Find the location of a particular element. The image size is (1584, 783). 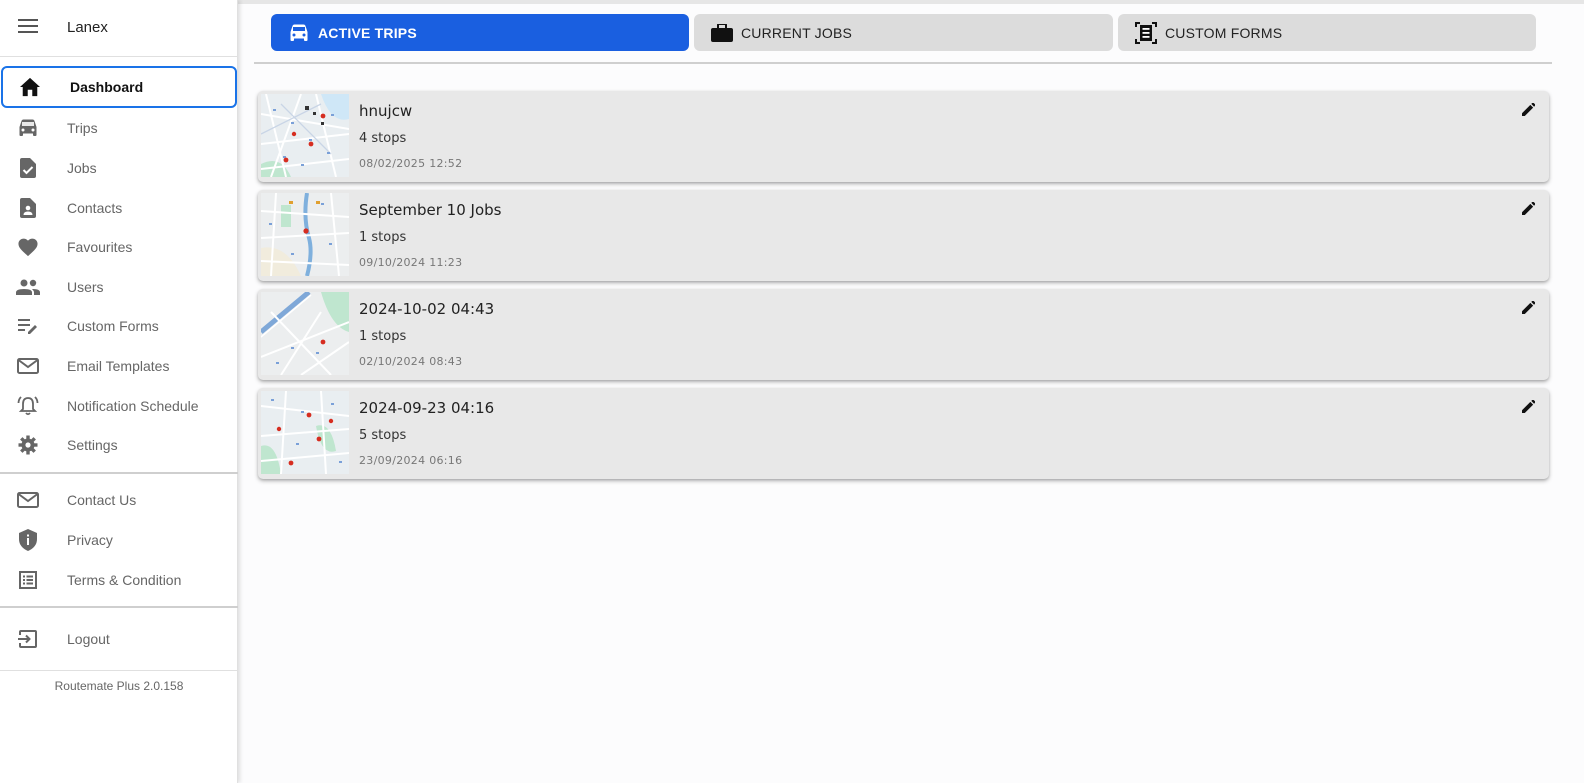

sidebar-item-label: Contact Us is located at coordinates (102, 500).